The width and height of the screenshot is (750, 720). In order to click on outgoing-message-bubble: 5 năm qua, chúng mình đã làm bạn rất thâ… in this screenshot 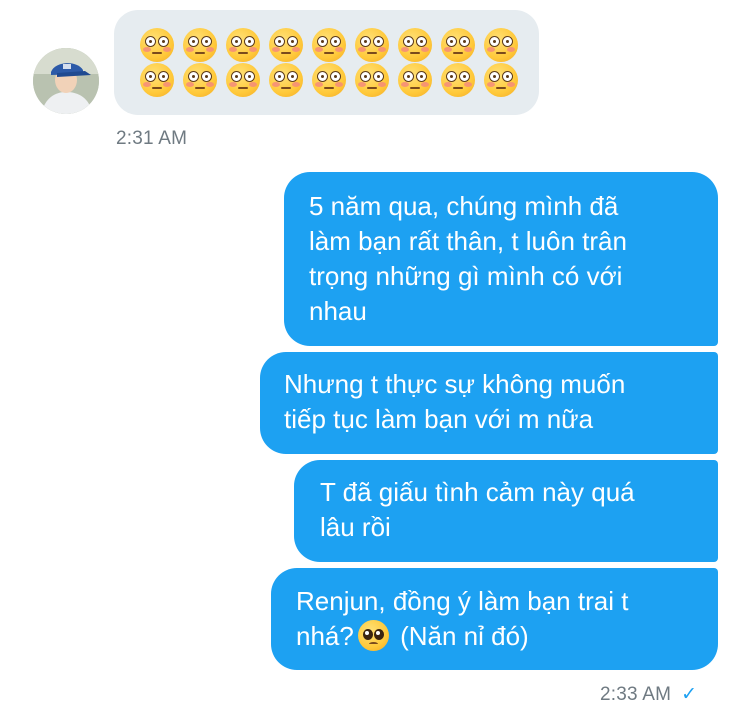, I will do `click(501, 259)`.